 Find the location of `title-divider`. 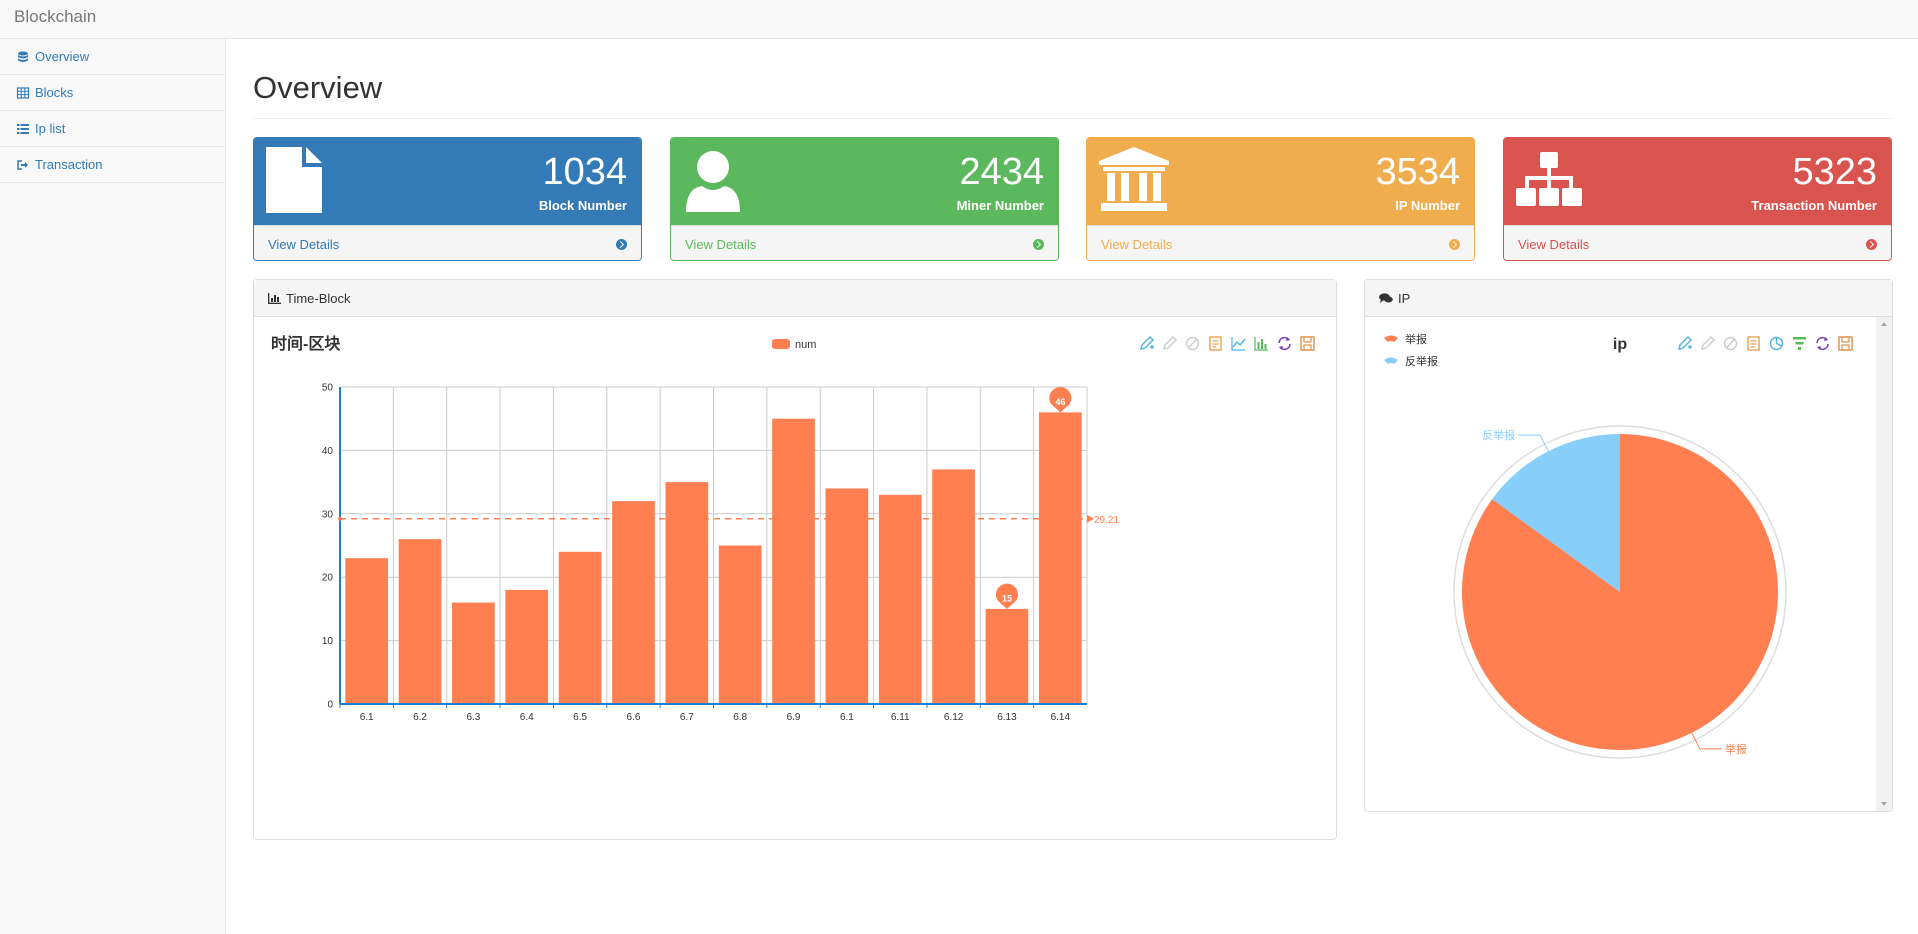

title-divider is located at coordinates (1073, 118).